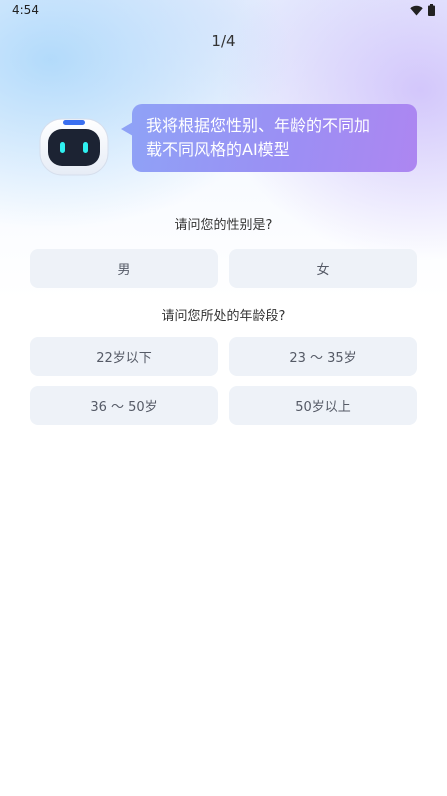 This screenshot has height=796, width=447. I want to click on status-icons, so click(422, 10).